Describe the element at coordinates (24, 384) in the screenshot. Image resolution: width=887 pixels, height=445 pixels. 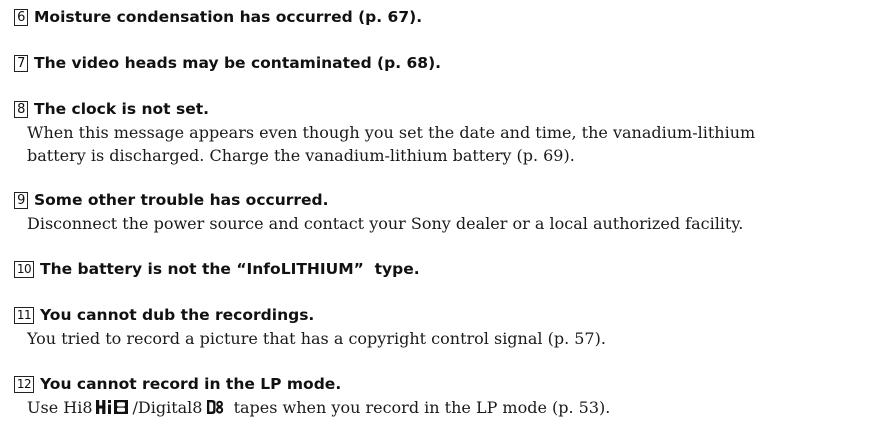
I see `message-number-box: 12` at that location.